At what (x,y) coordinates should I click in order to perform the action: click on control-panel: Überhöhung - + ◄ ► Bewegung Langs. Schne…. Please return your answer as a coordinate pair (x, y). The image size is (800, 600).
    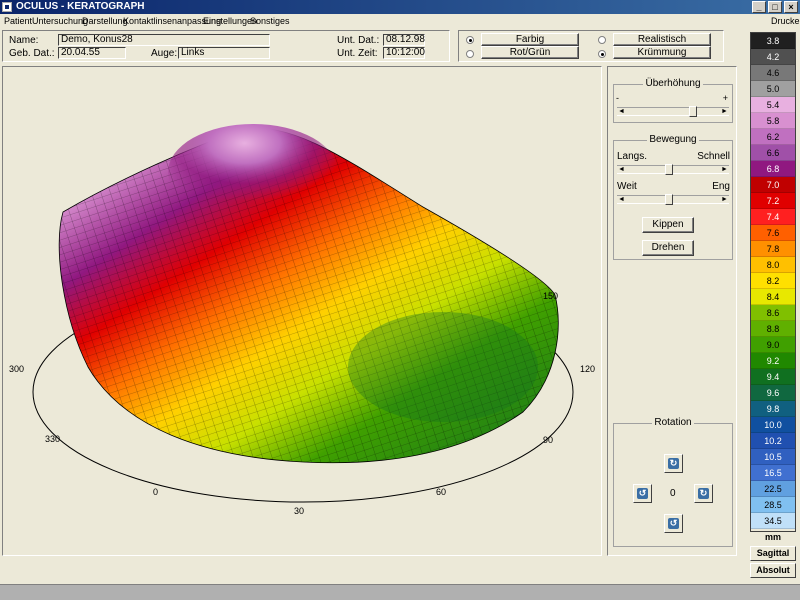
    Looking at the image, I should click on (672, 311).